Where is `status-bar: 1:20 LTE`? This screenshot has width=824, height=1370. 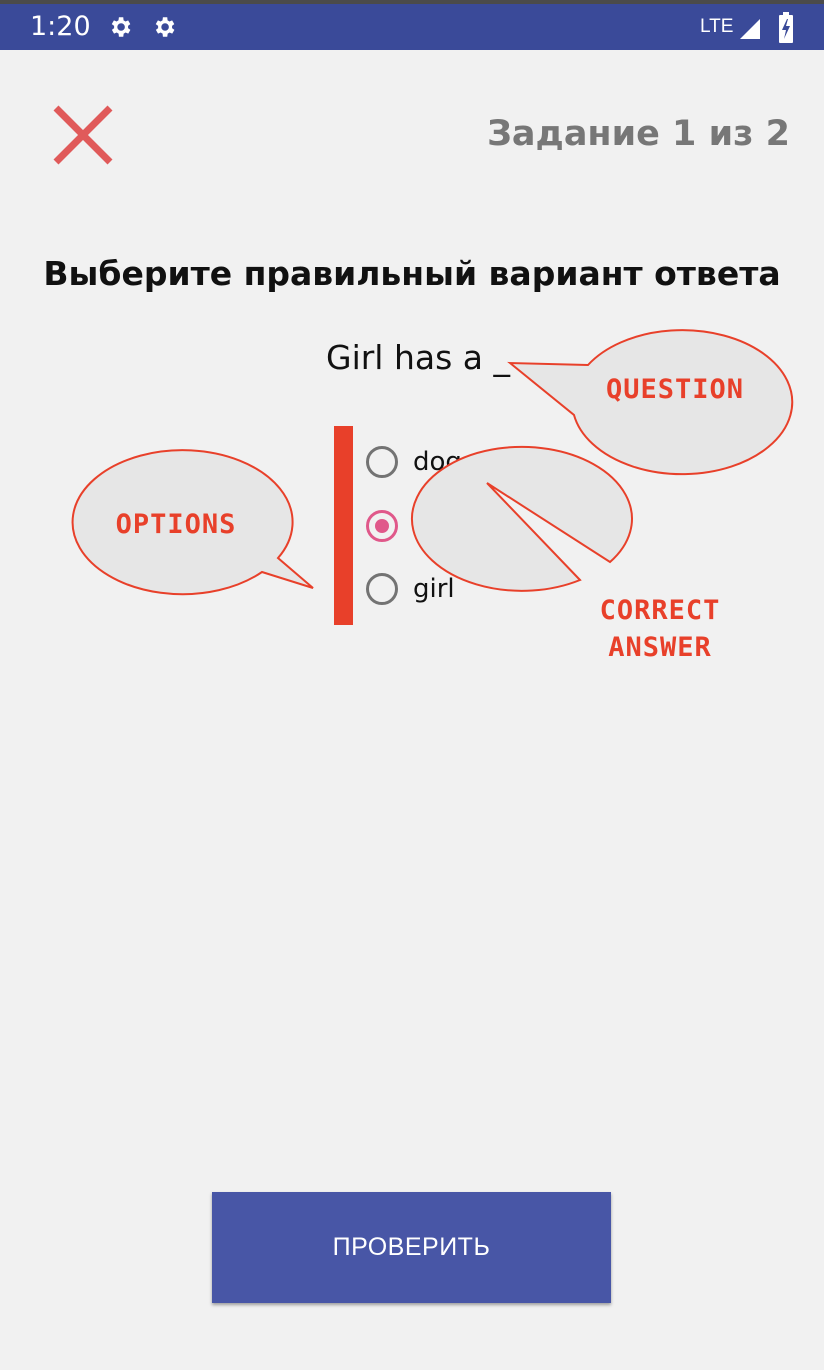
status-bar: 1:20 LTE is located at coordinates (412, 27).